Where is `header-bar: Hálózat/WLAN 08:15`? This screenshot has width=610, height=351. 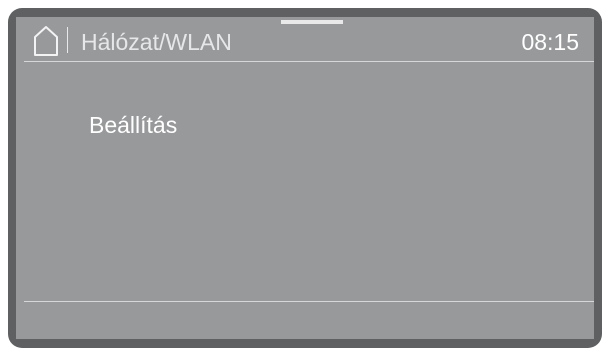 header-bar: Hálózat/WLAN 08:15 is located at coordinates (305, 39).